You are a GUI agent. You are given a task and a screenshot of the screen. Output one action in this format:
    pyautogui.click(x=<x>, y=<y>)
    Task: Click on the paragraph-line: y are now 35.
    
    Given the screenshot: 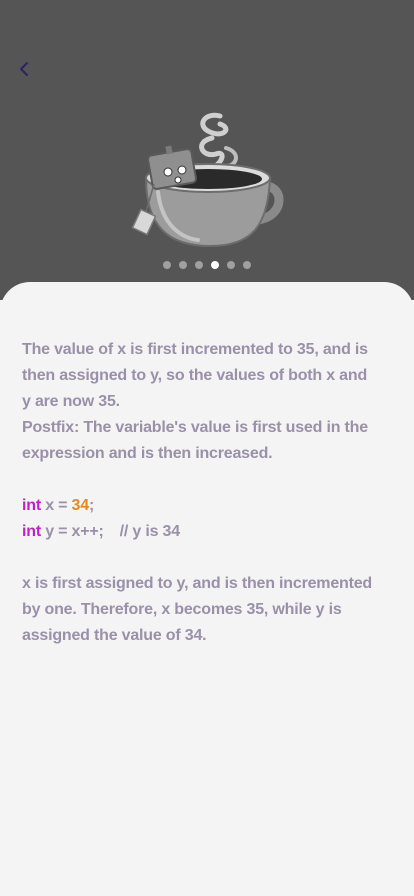 What is the action you would take?
    pyautogui.click(x=71, y=401)
    